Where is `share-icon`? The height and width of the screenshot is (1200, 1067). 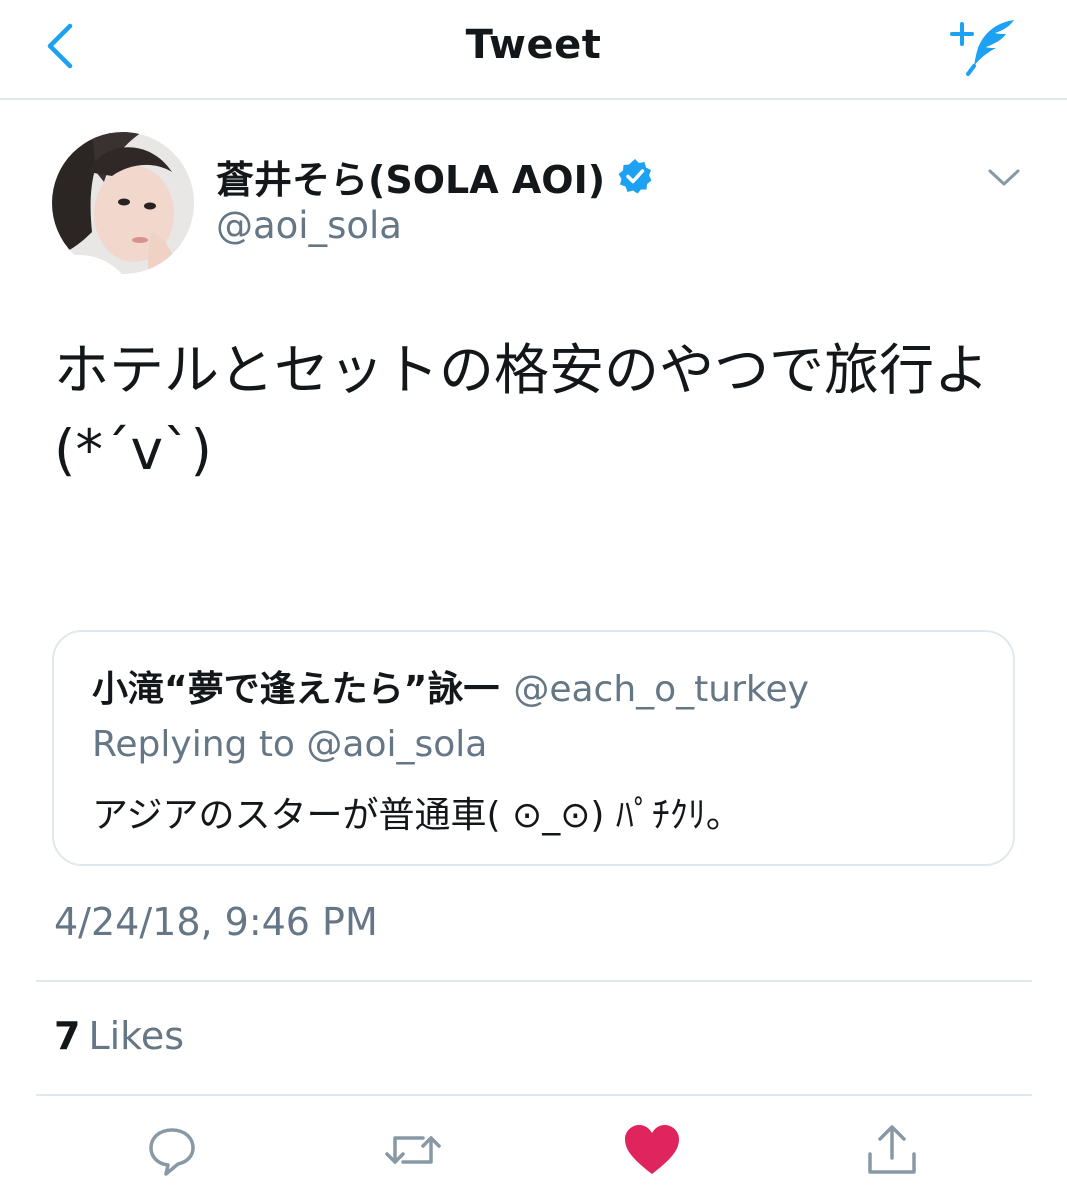 share-icon is located at coordinates (892, 1149).